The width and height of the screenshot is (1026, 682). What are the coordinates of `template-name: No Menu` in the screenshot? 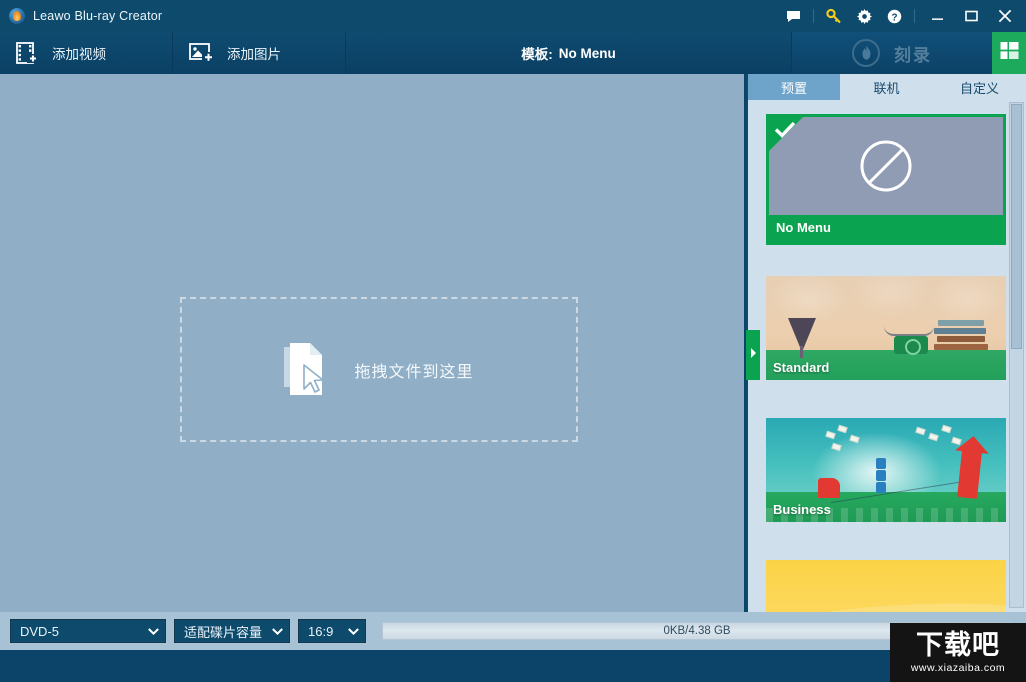 It's located at (886, 228).